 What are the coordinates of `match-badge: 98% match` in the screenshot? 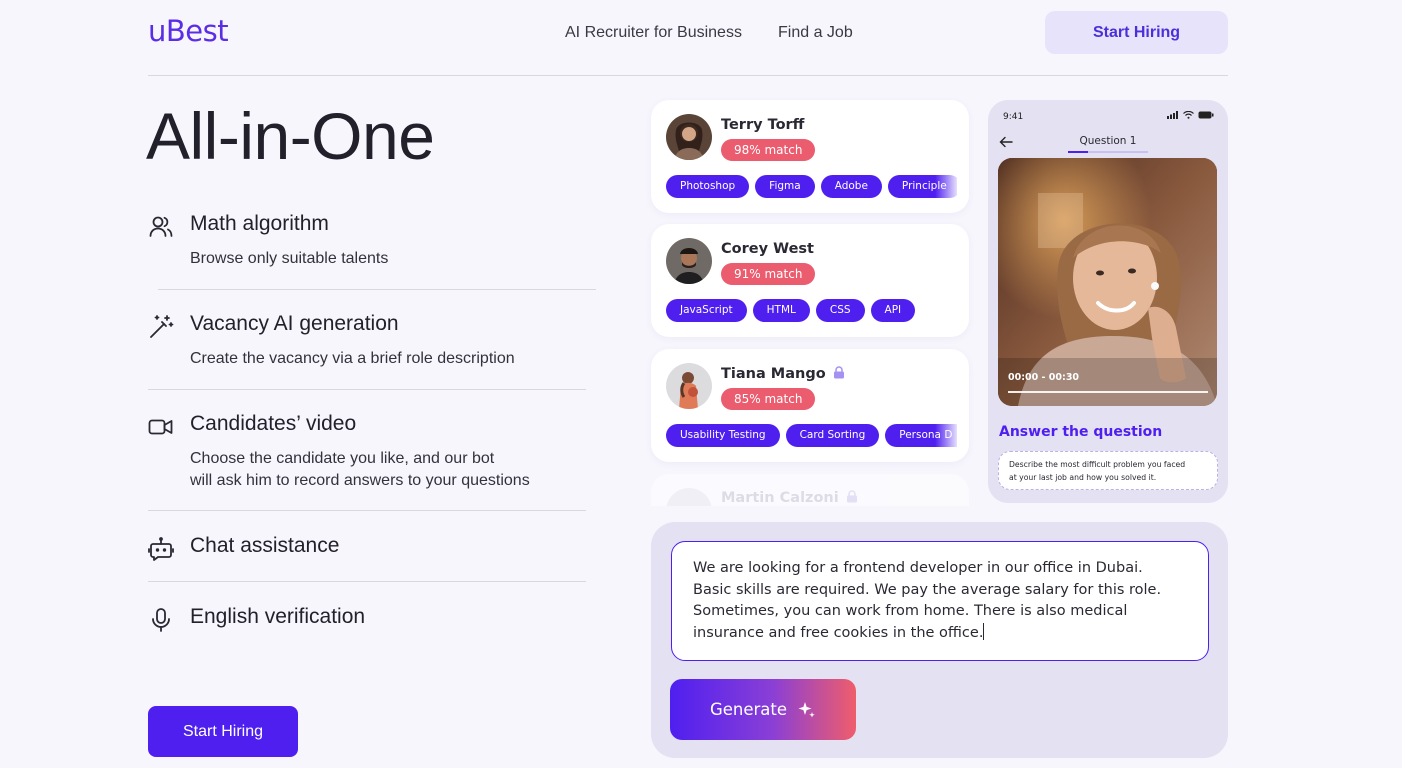 It's located at (768, 150).